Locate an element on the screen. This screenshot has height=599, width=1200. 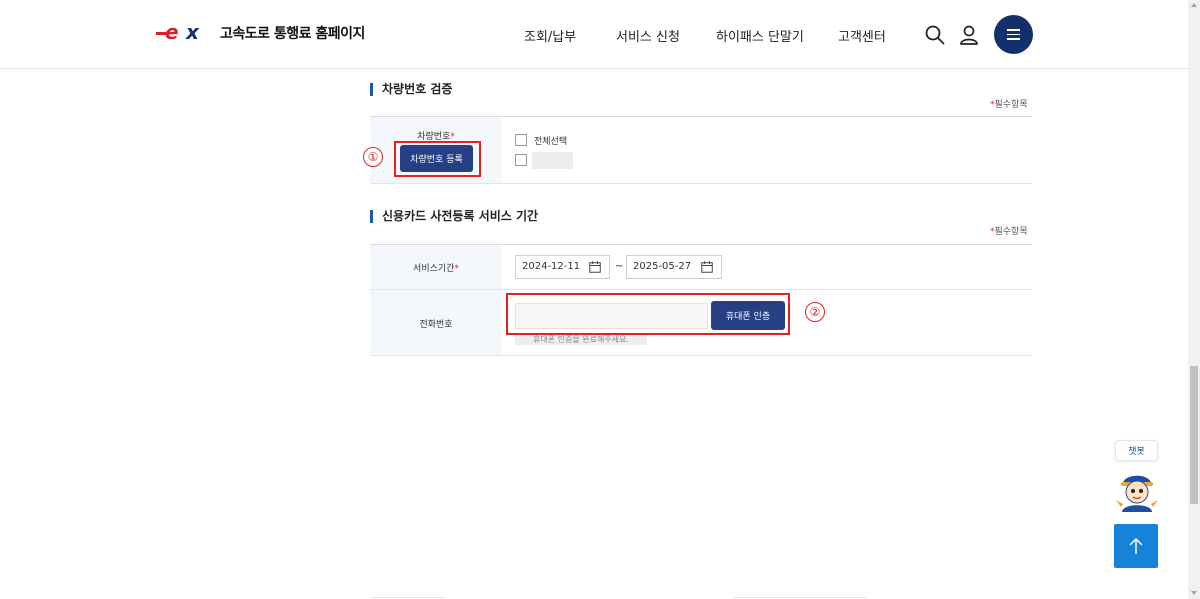
site-title: 고속도로 통행료 홈페이지 is located at coordinates (292, 34).